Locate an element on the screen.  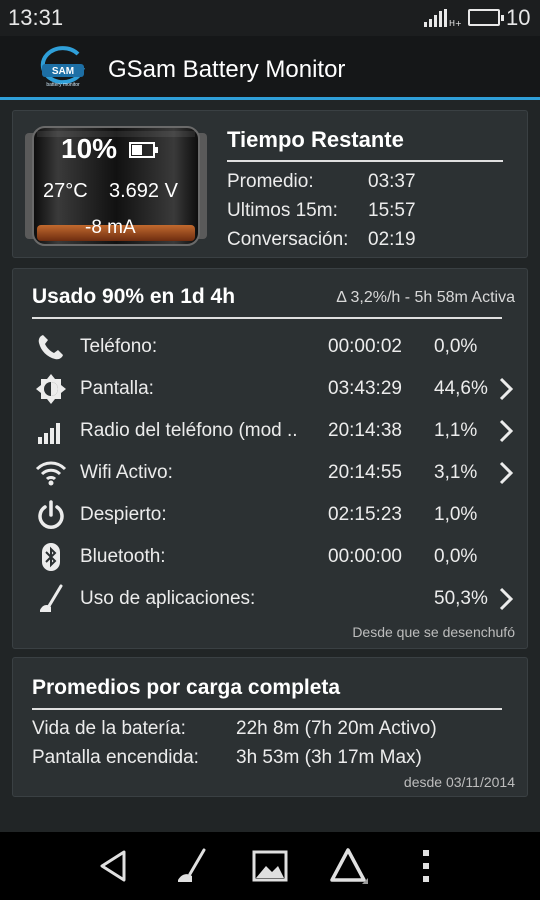
wifi-icon is located at coordinates (51, 473).